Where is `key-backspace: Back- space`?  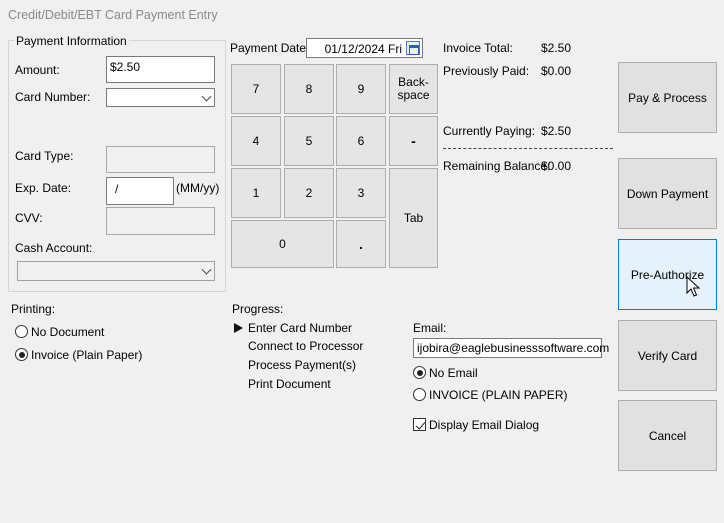 key-backspace: Back- space is located at coordinates (413, 89).